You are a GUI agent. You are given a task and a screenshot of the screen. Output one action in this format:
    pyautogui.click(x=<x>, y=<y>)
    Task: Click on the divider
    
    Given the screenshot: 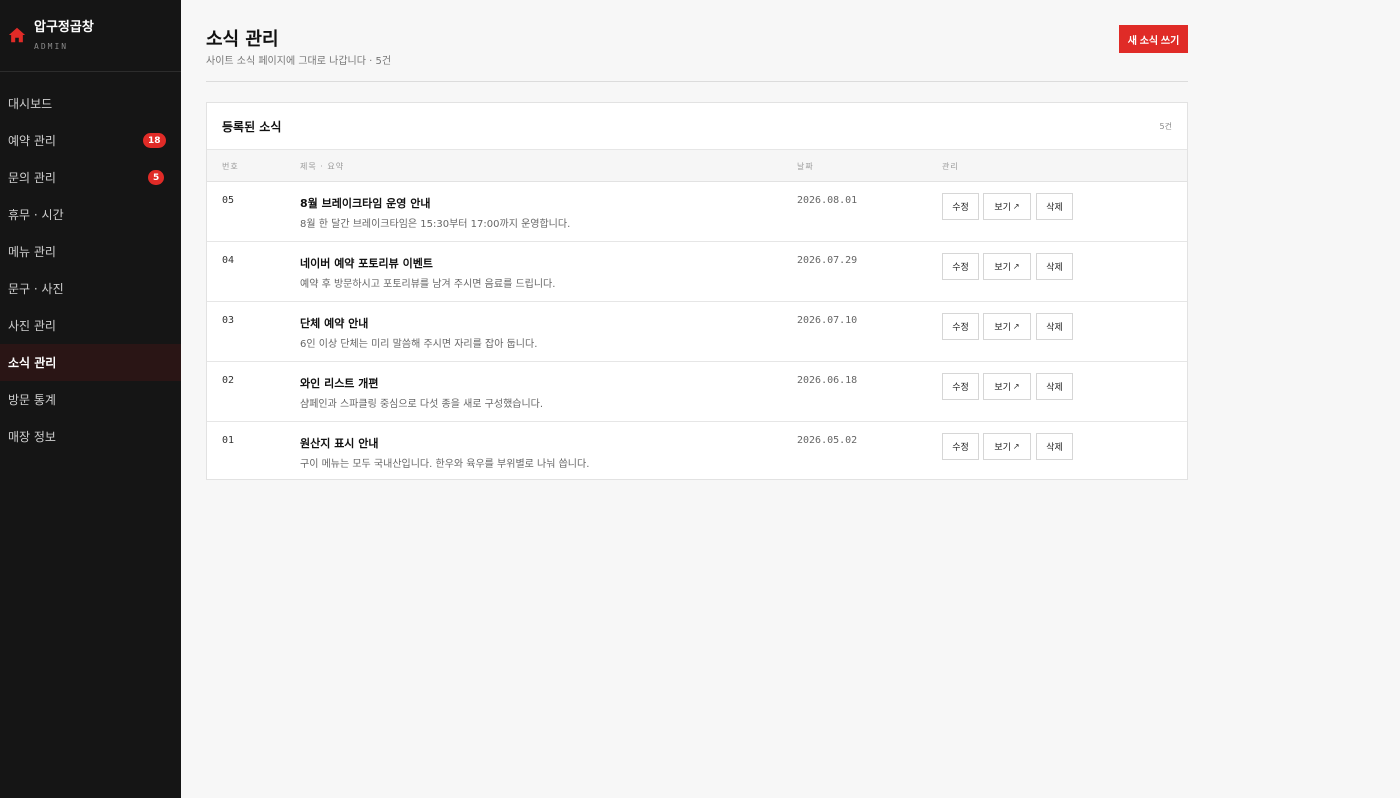 What is the action you would take?
    pyautogui.click(x=697, y=81)
    